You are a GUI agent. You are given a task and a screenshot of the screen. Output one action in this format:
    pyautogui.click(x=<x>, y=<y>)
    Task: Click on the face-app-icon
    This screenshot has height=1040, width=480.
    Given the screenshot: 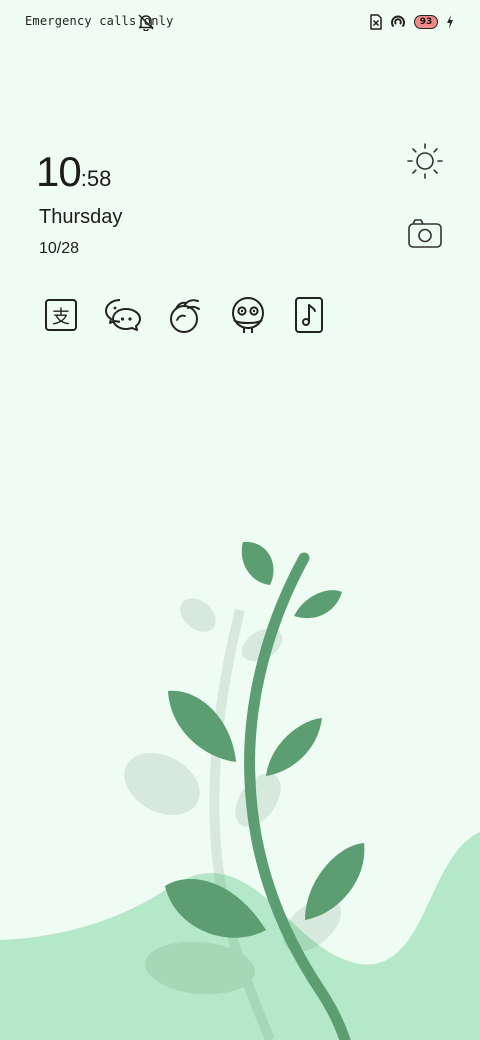 What is the action you would take?
    pyautogui.click(x=248, y=316)
    